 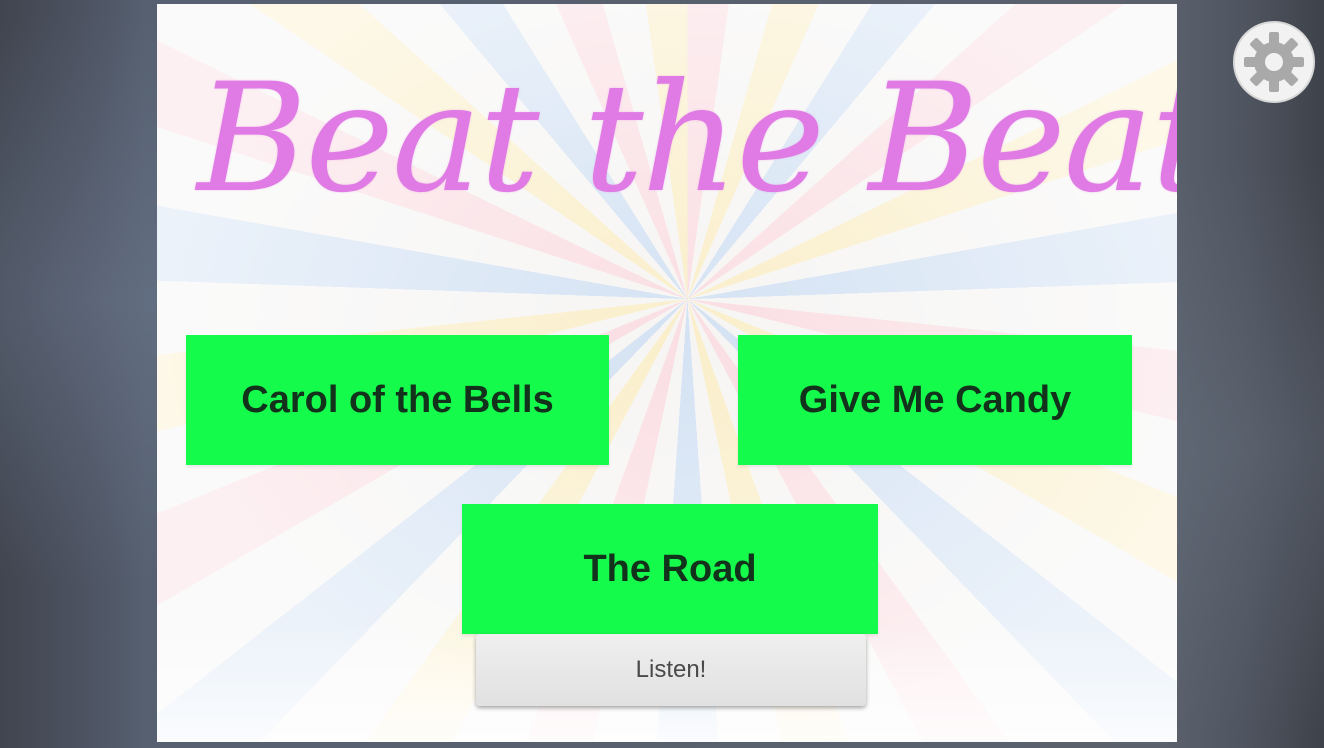 What do you see at coordinates (397, 400) in the screenshot?
I see `song-button-carol-of-the-bells: Carol of the Bells` at bounding box center [397, 400].